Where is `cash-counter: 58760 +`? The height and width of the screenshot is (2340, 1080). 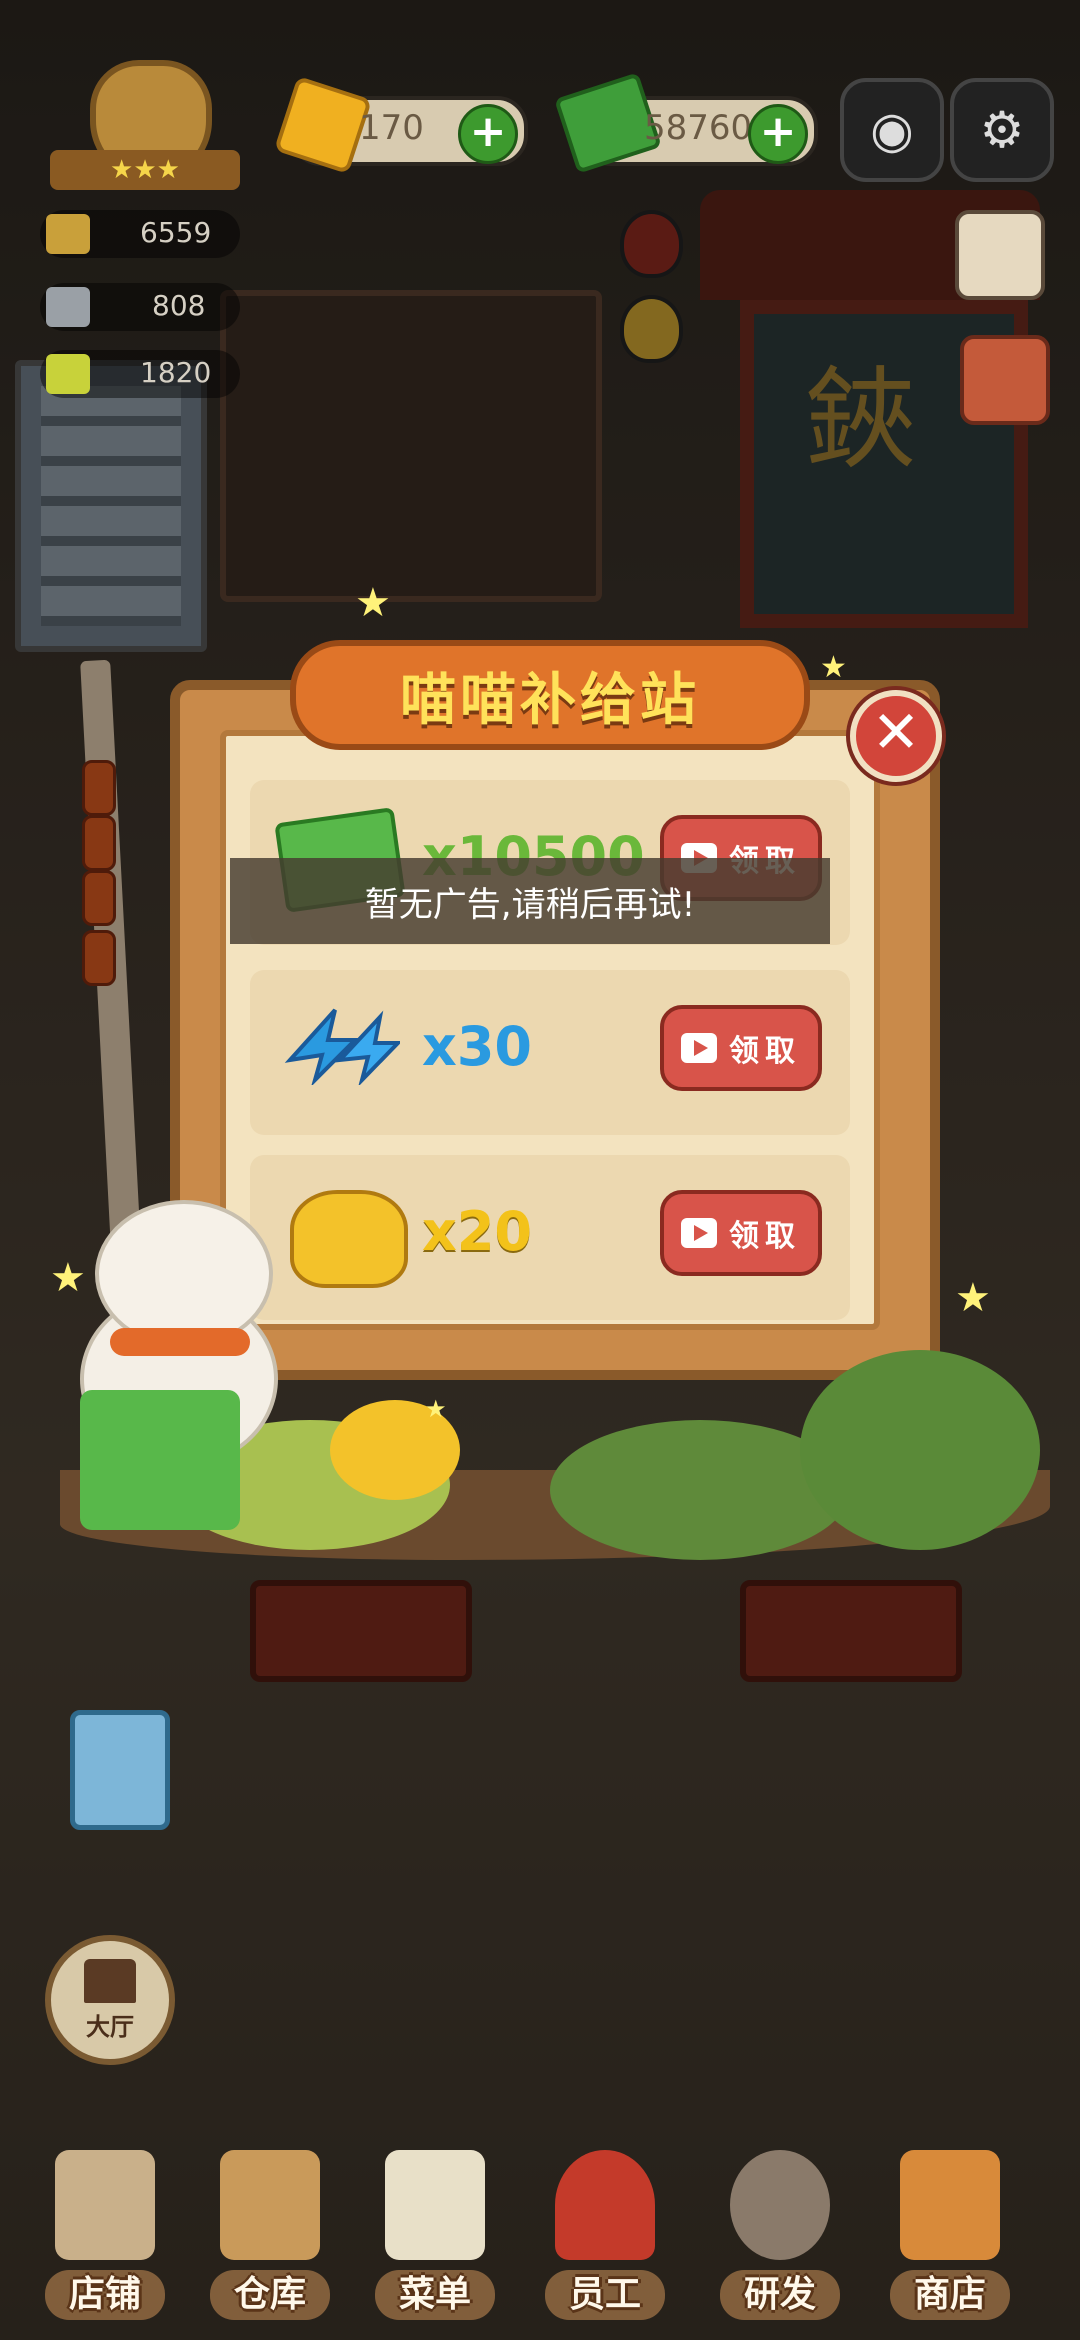
cash-counter: 58760 + is located at coordinates (686, 123).